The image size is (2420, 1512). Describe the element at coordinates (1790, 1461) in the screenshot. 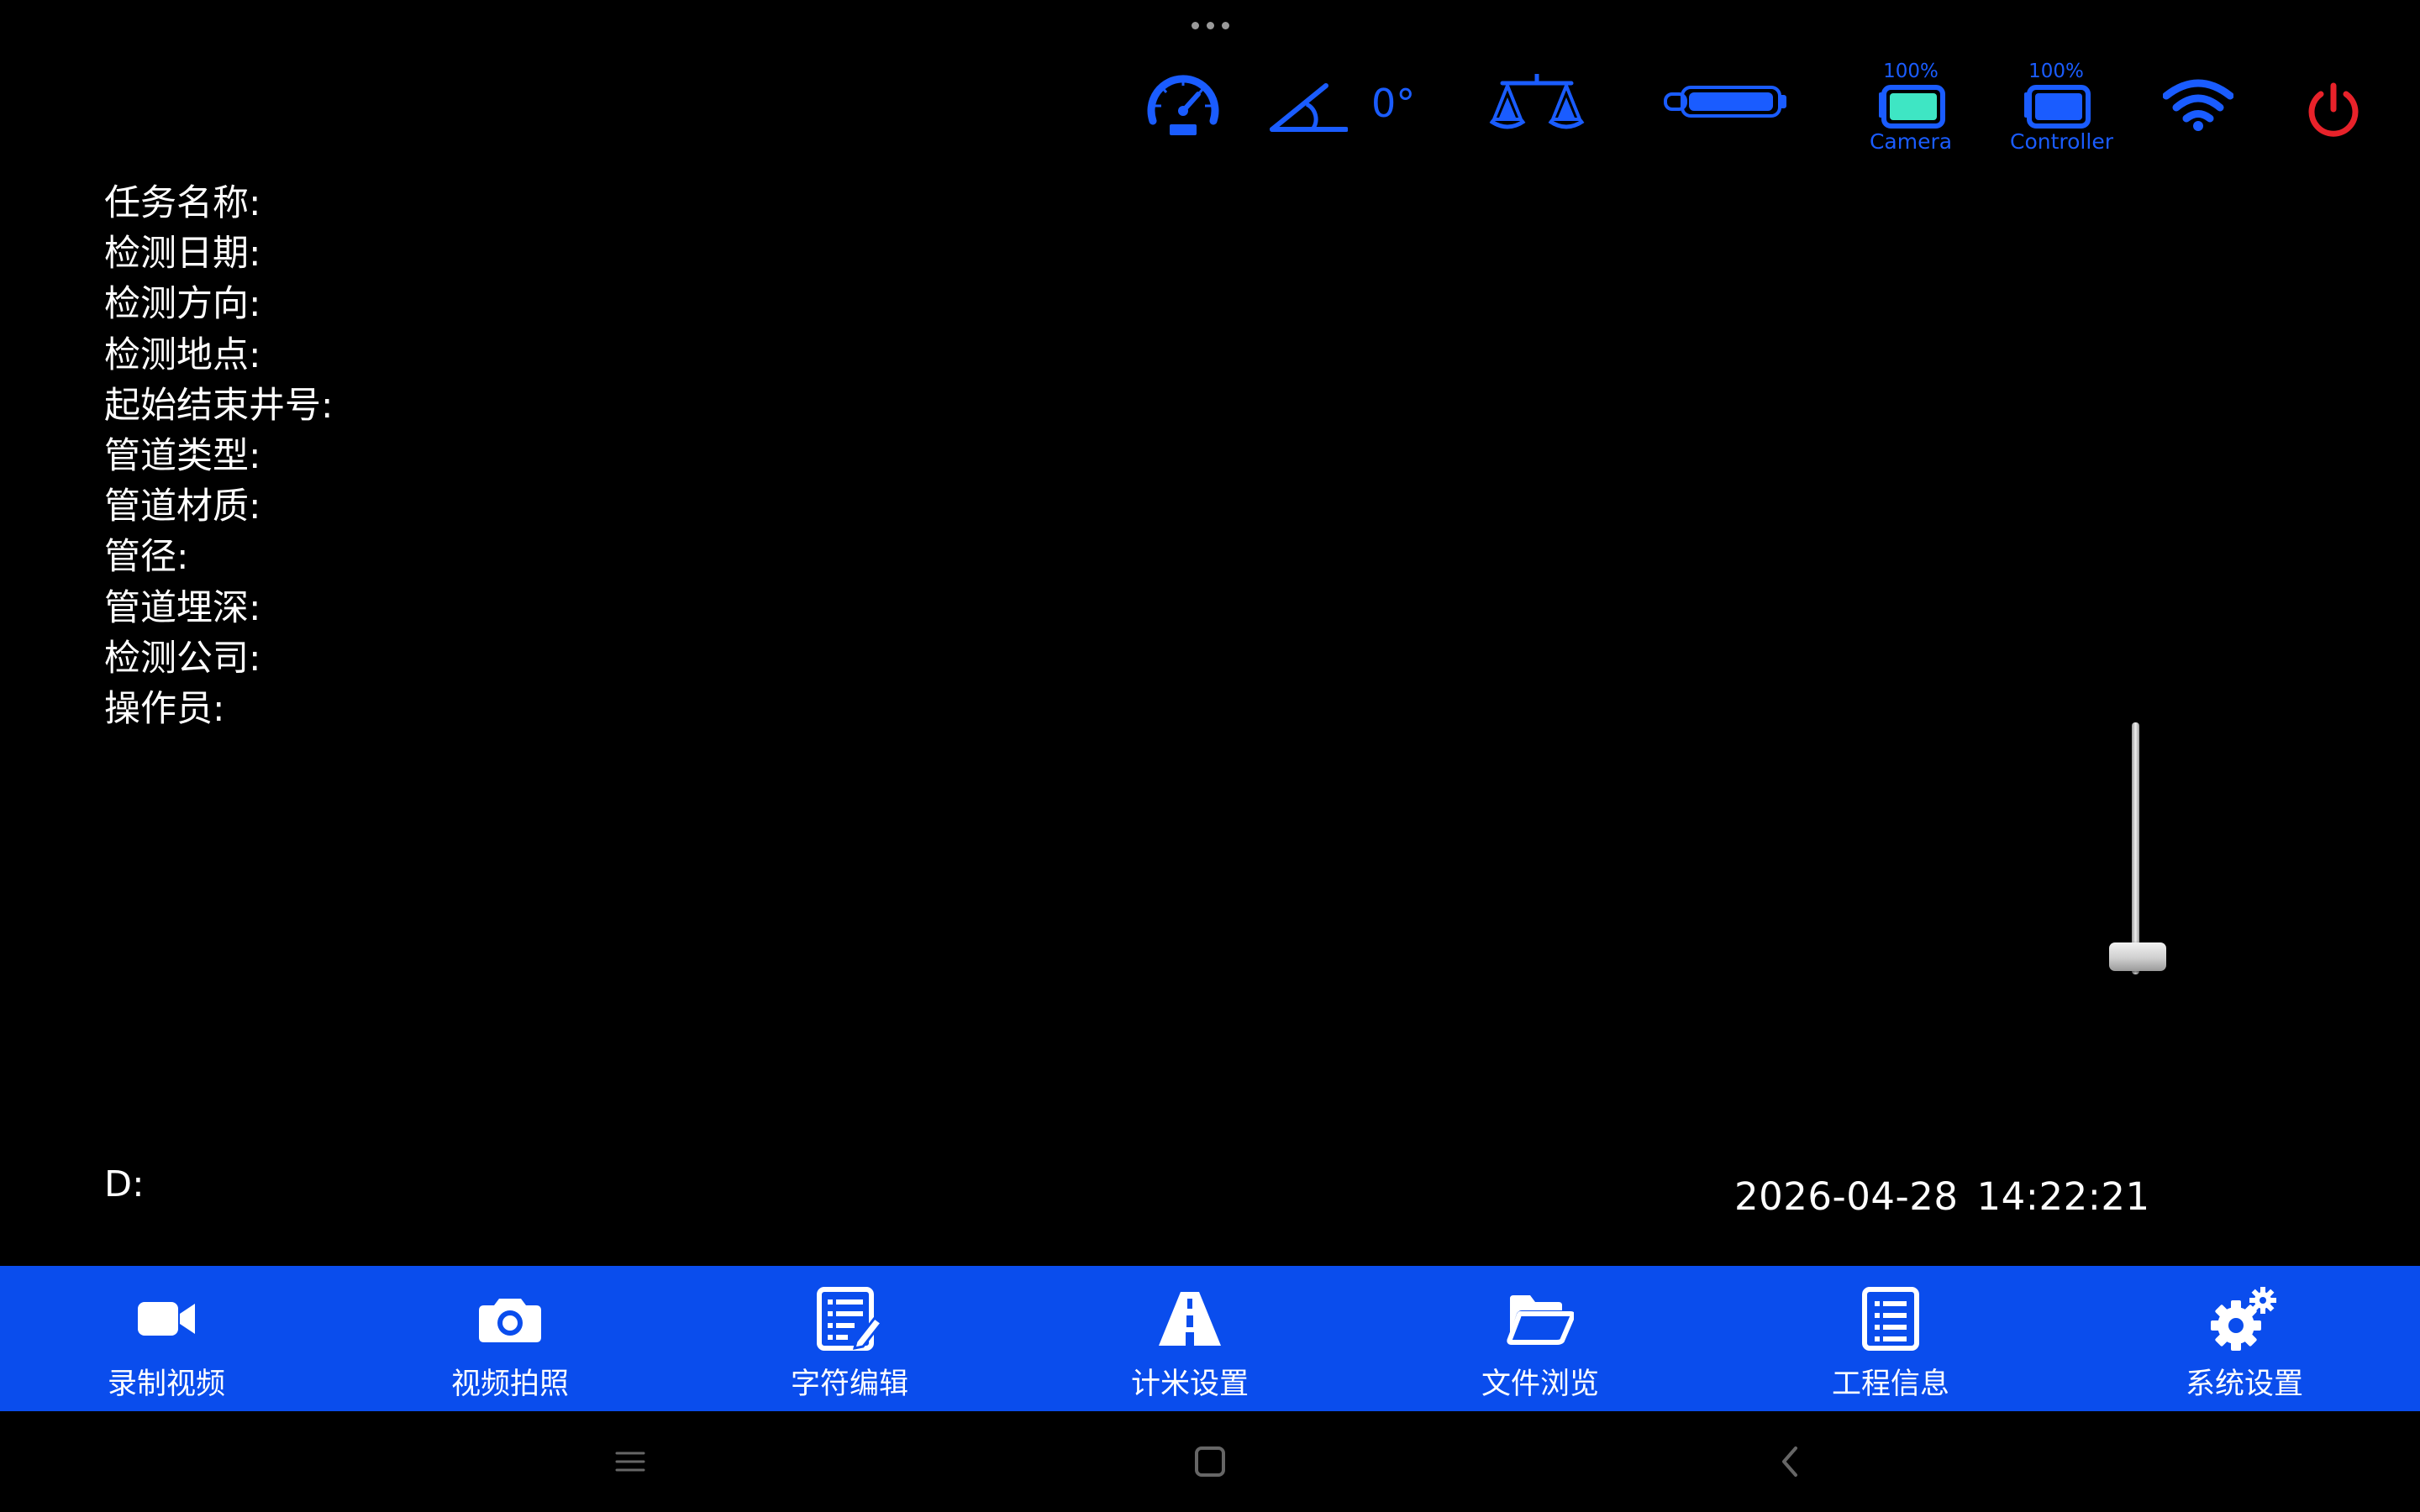

I see `back-icon` at that location.